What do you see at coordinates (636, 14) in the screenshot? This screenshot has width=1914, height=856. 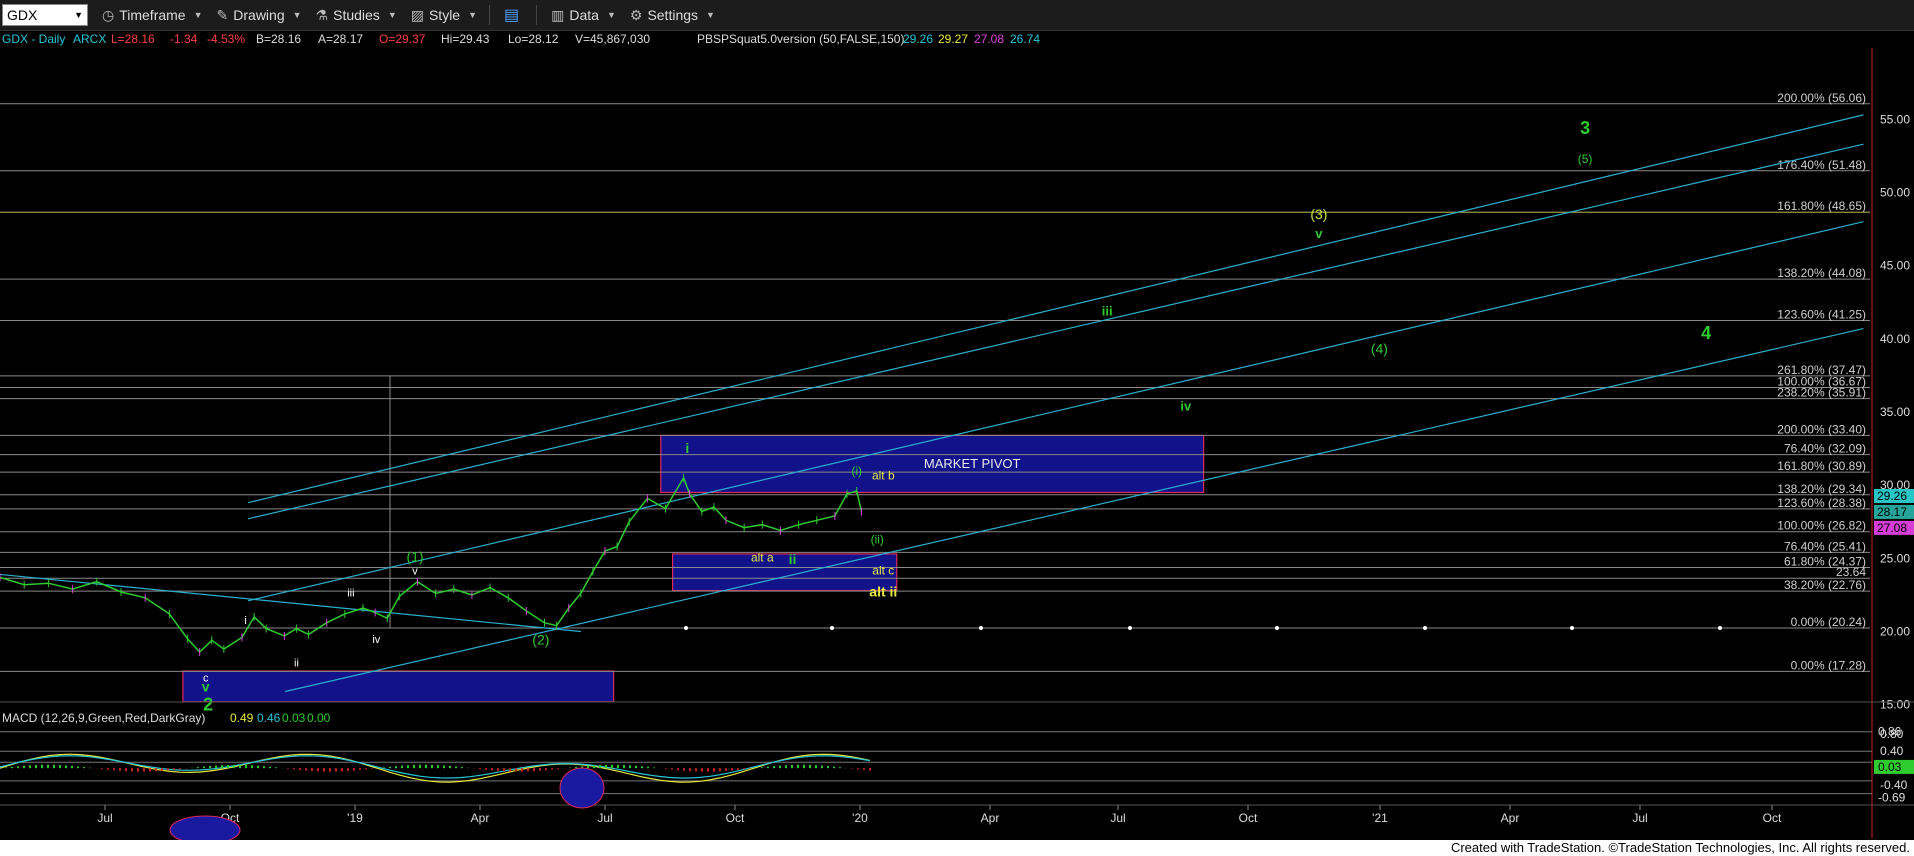 I see `gear-icon: ⚙` at bounding box center [636, 14].